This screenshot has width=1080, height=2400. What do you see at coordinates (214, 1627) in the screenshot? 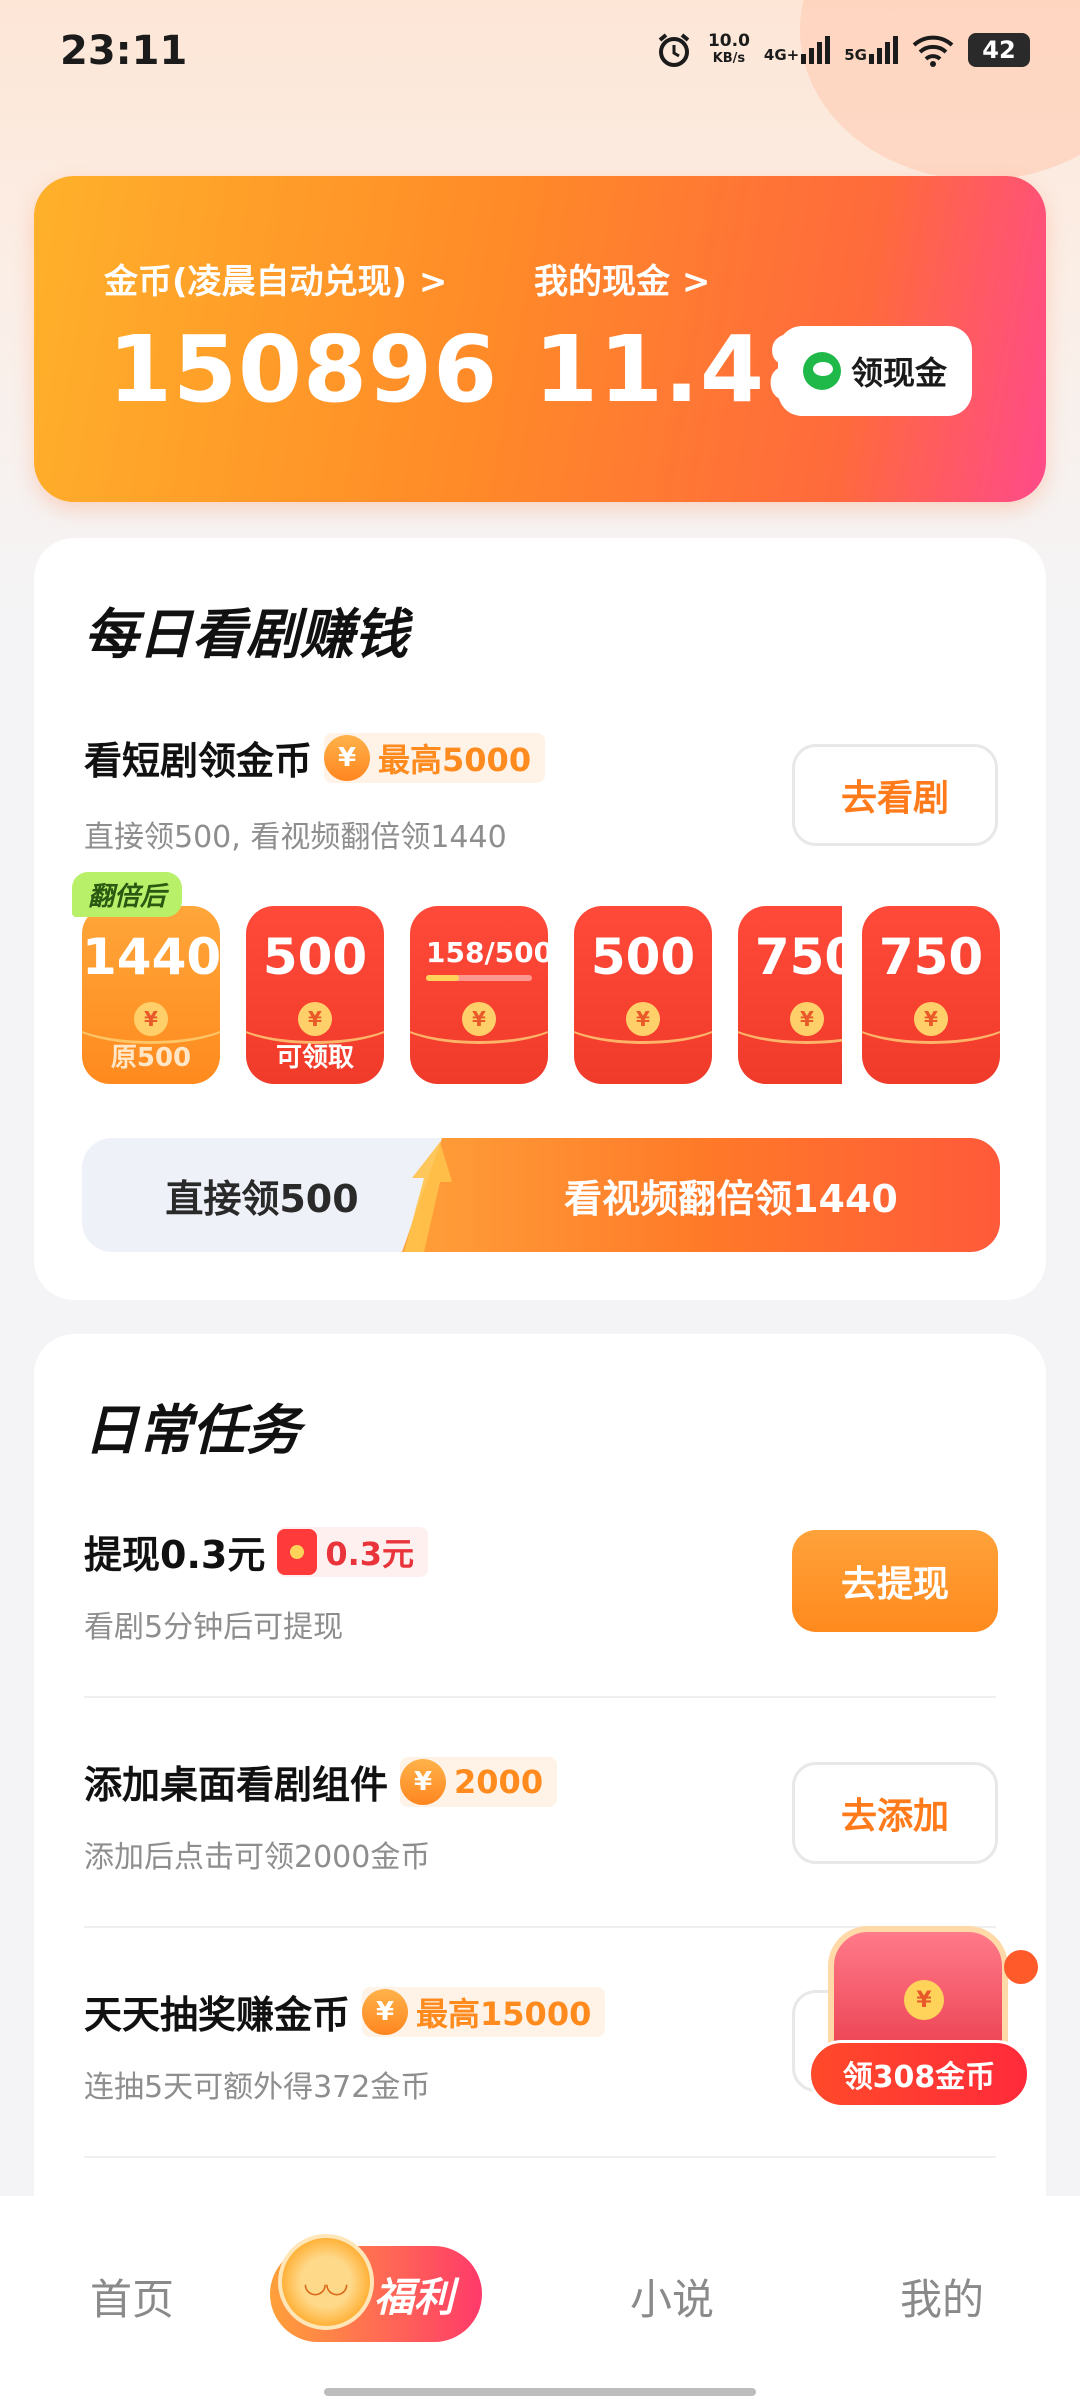
I see `task-subtitle: 看剧5分钟后可提现` at bounding box center [214, 1627].